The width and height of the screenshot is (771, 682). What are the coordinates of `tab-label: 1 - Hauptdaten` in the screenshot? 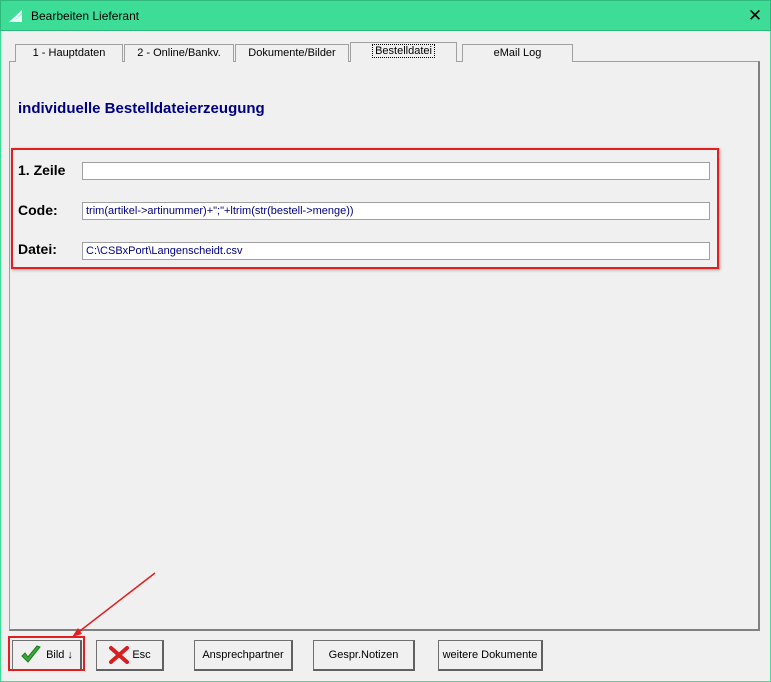 It's located at (69, 53).